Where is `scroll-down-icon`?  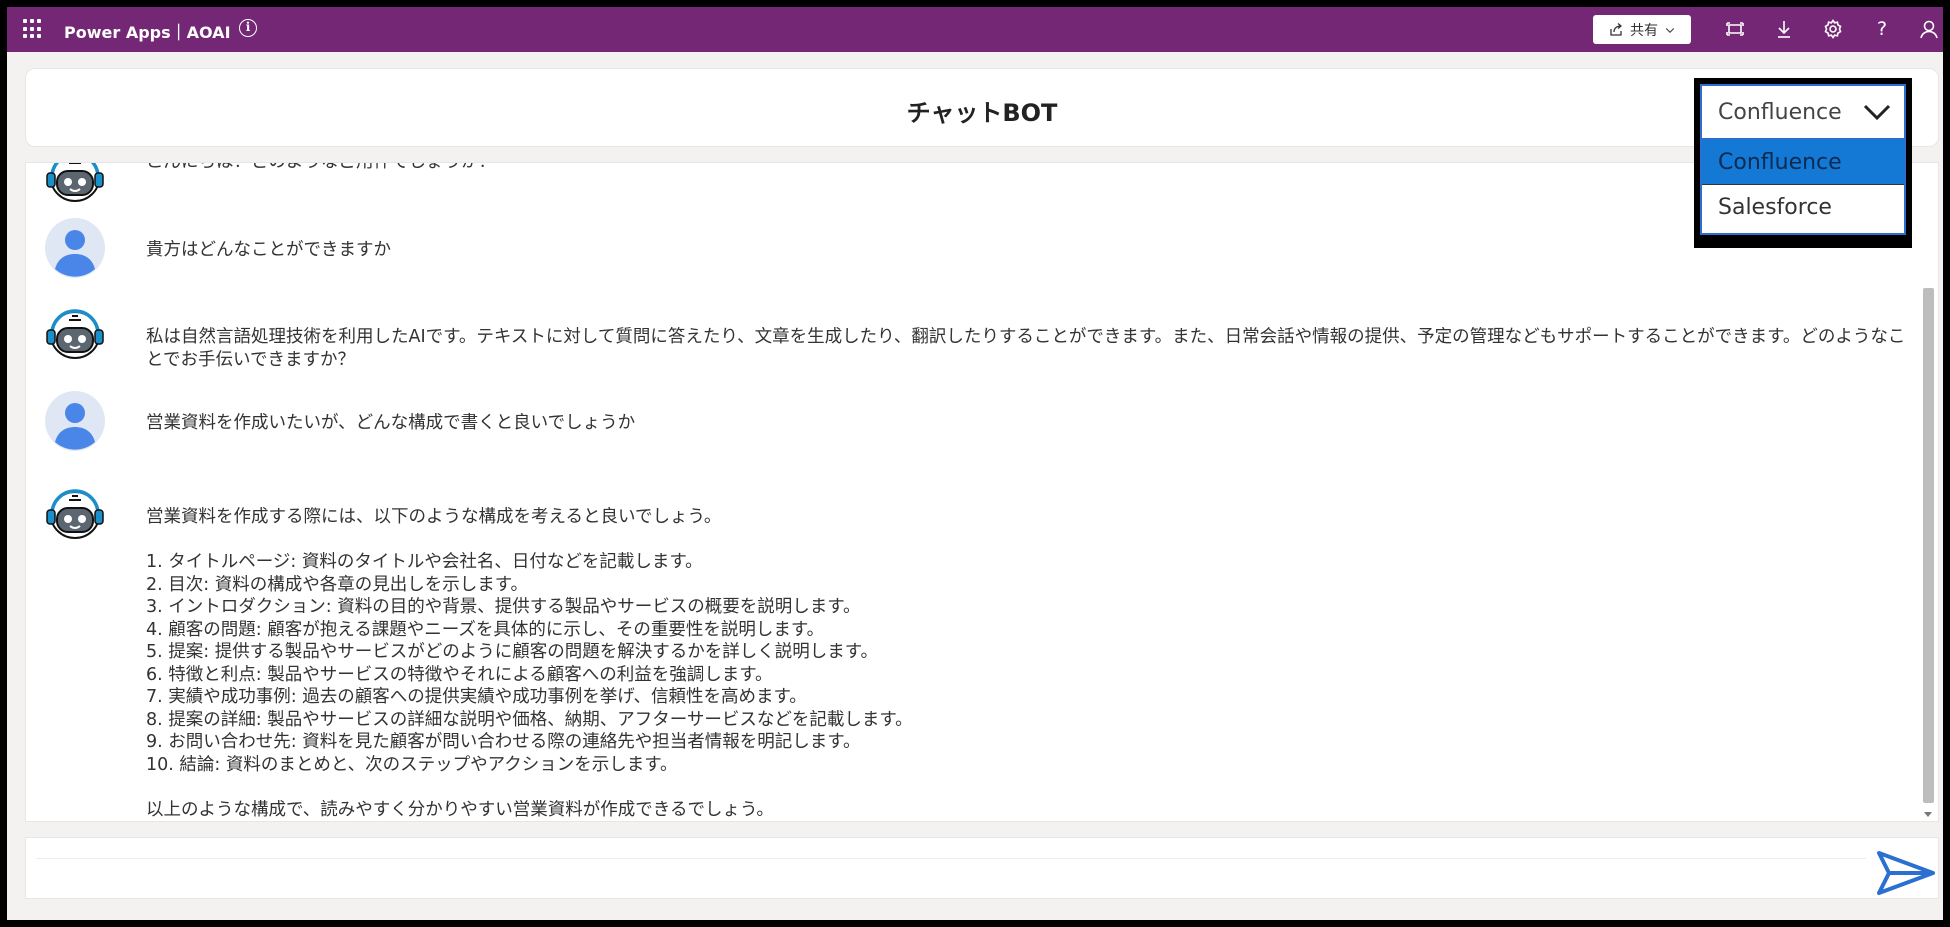
scroll-down-icon is located at coordinates (1928, 814).